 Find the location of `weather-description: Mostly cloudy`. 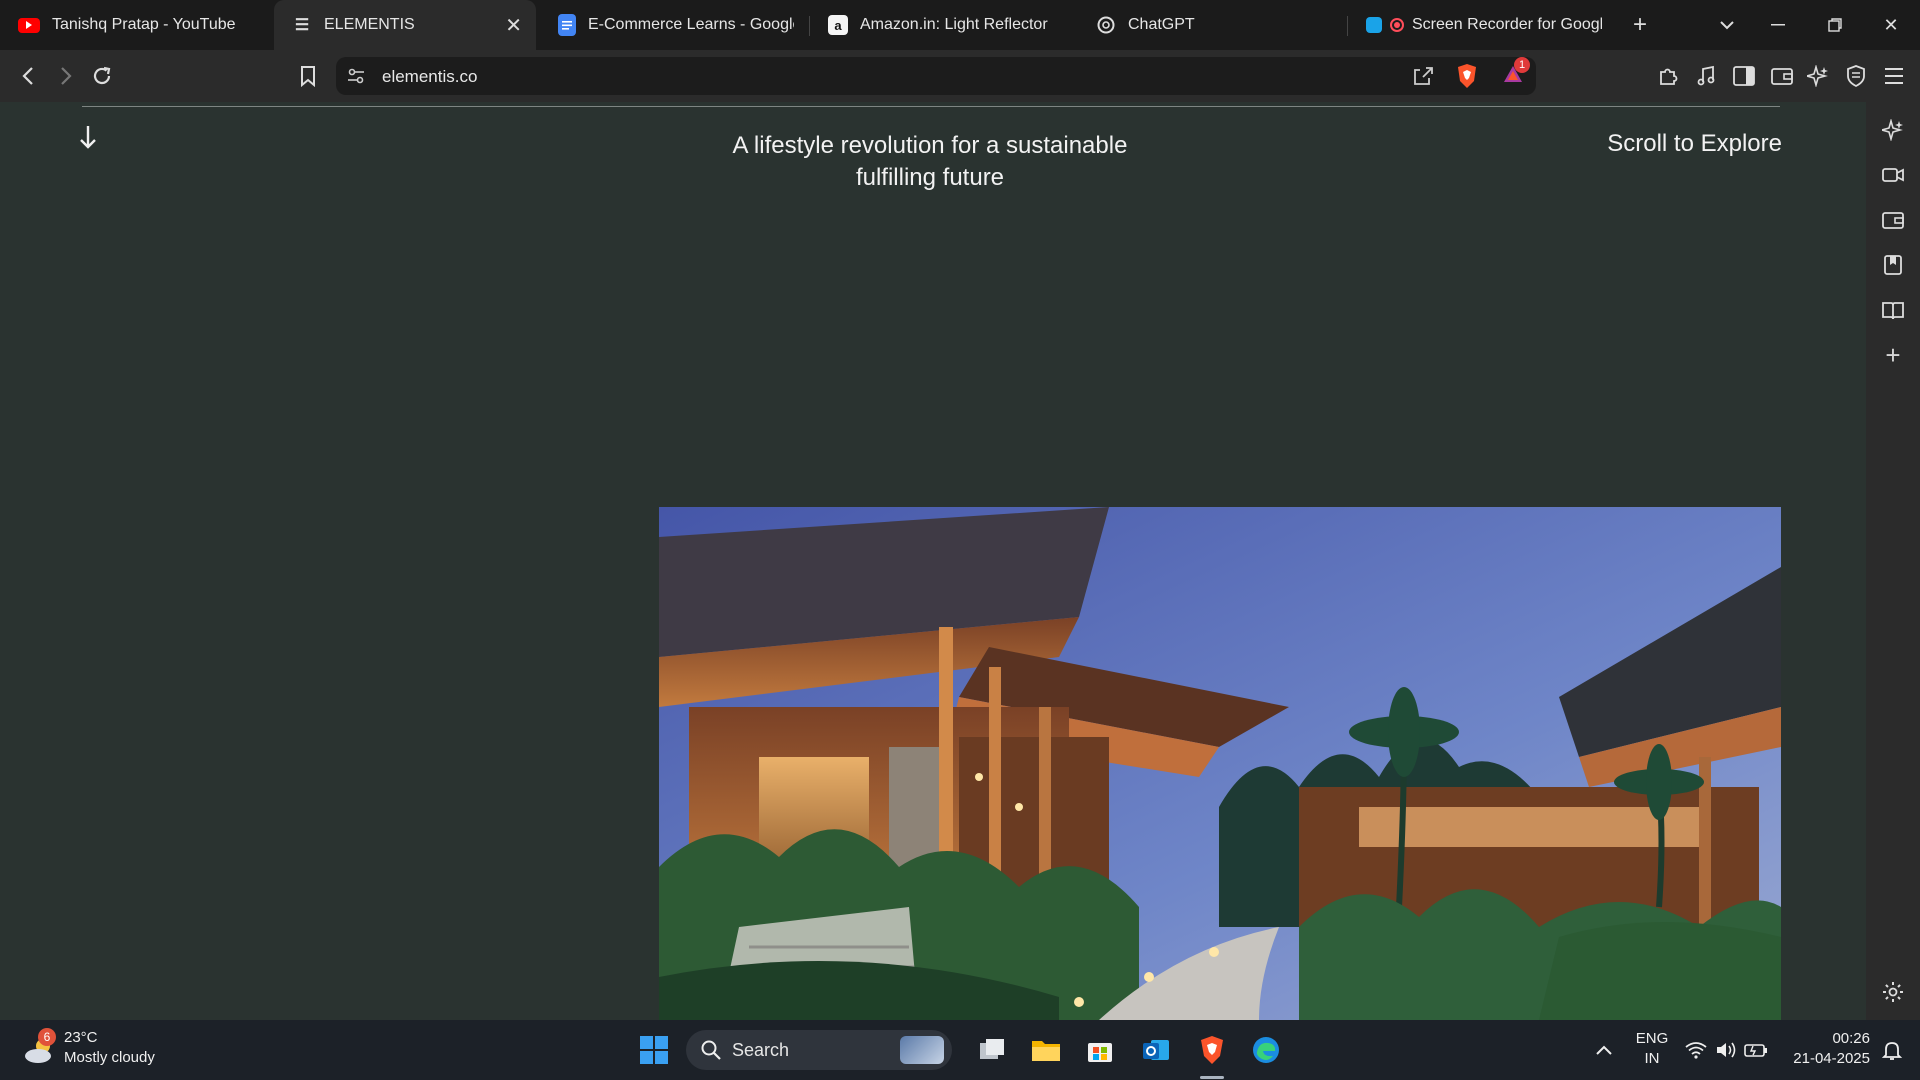

weather-description: Mostly cloudy is located at coordinates (109, 1057).